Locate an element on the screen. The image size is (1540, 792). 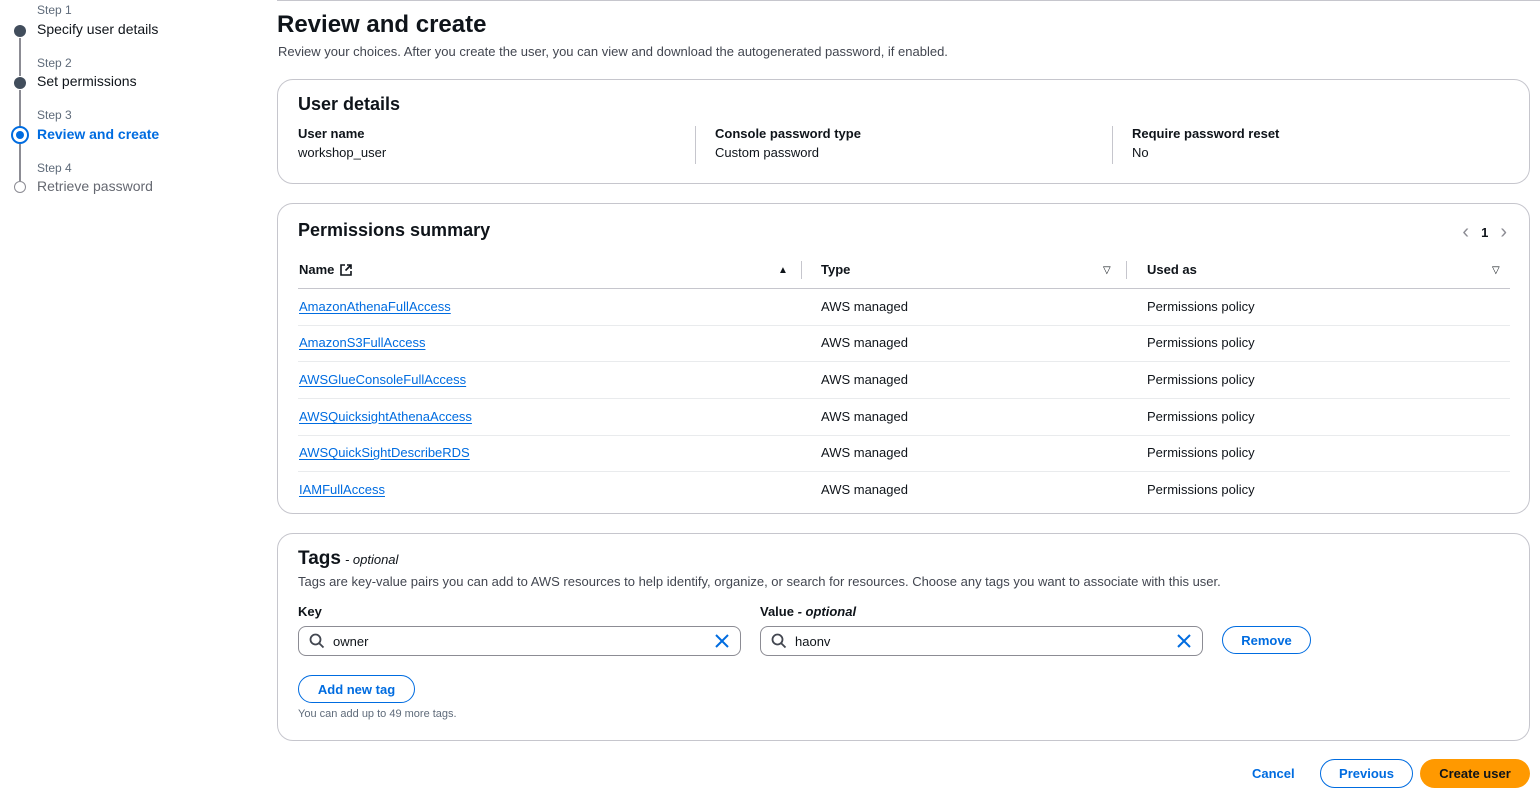
policy-link: AWSQuicksightAthenaAccess is located at coordinates (385, 416).